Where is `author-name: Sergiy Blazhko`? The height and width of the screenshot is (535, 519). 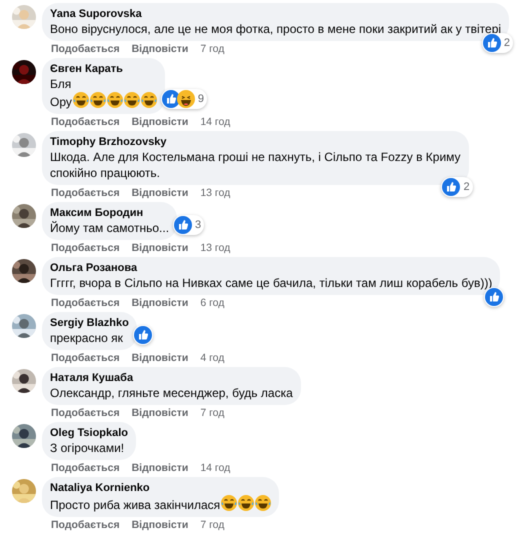
author-name: Sergiy Blazhko is located at coordinates (89, 323).